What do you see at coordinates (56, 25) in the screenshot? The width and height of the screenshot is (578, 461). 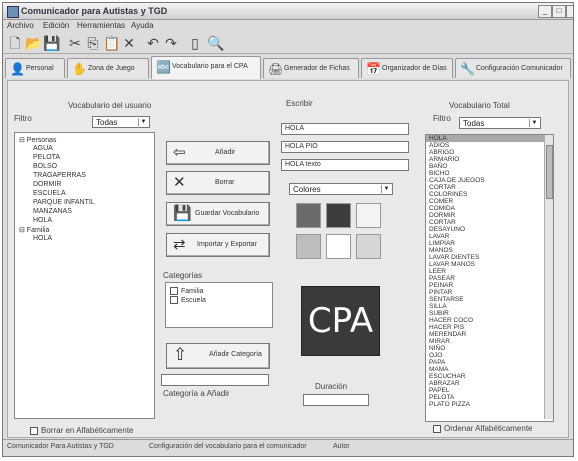 I see `menu-edicion: Edición` at bounding box center [56, 25].